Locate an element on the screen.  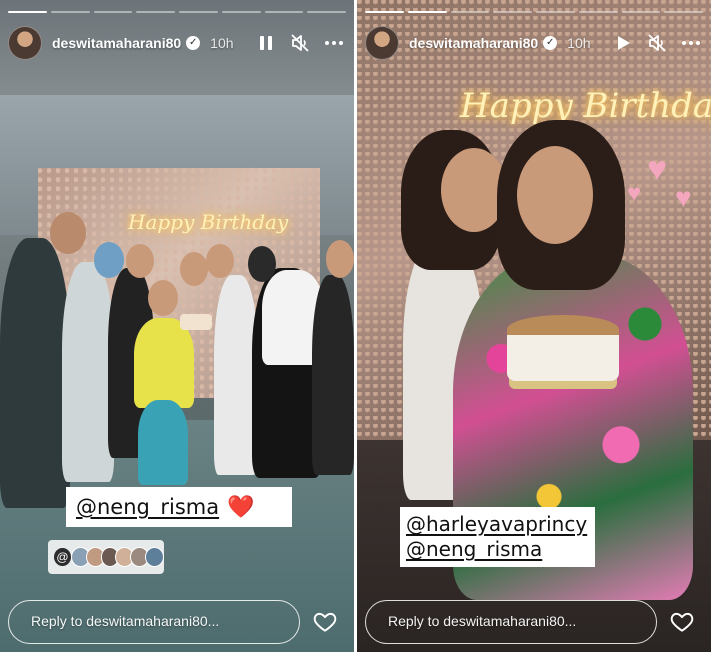
mention-sticker: @neng_risma ❤️ is located at coordinates (179, 507).